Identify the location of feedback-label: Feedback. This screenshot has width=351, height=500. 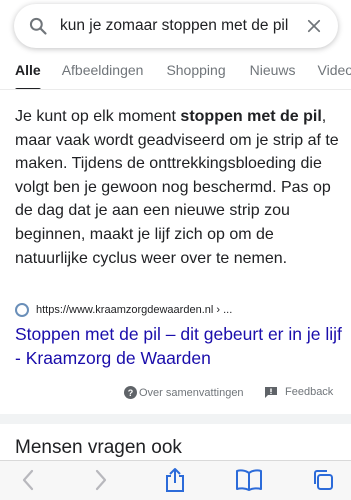
(309, 392).